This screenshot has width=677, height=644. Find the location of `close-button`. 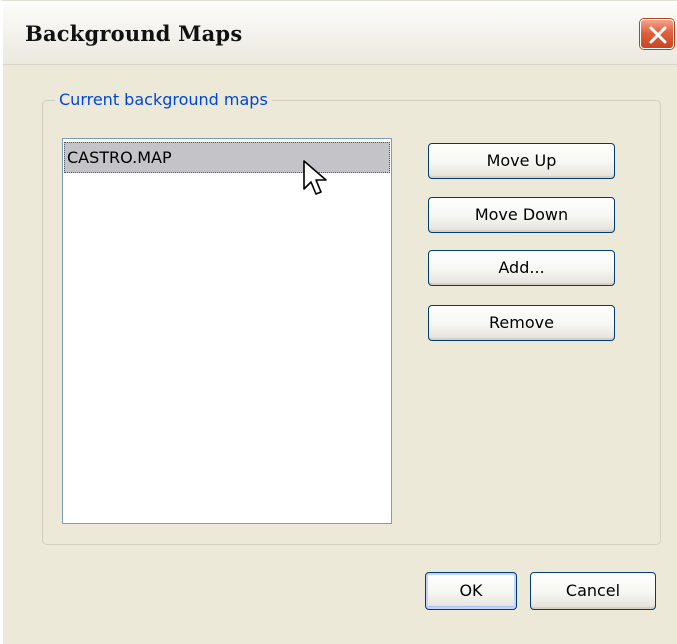

close-button is located at coordinates (657, 34).